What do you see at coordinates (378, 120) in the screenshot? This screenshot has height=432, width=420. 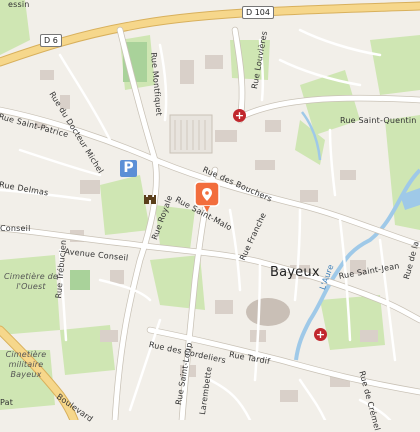 I see `label-rue-saint-quentin: Rue Saint-Quentin` at bounding box center [378, 120].